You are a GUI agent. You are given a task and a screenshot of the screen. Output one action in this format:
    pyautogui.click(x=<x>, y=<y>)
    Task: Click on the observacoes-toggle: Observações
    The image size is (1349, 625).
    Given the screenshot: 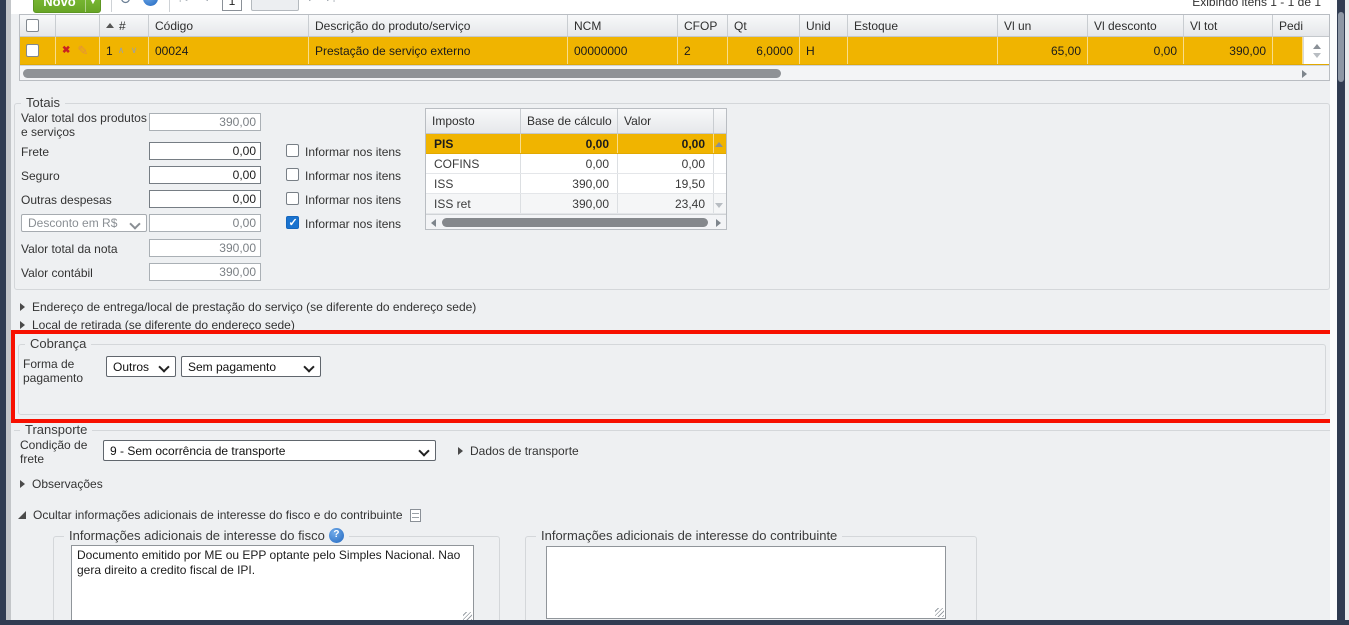 What is the action you would take?
    pyautogui.click(x=61, y=484)
    